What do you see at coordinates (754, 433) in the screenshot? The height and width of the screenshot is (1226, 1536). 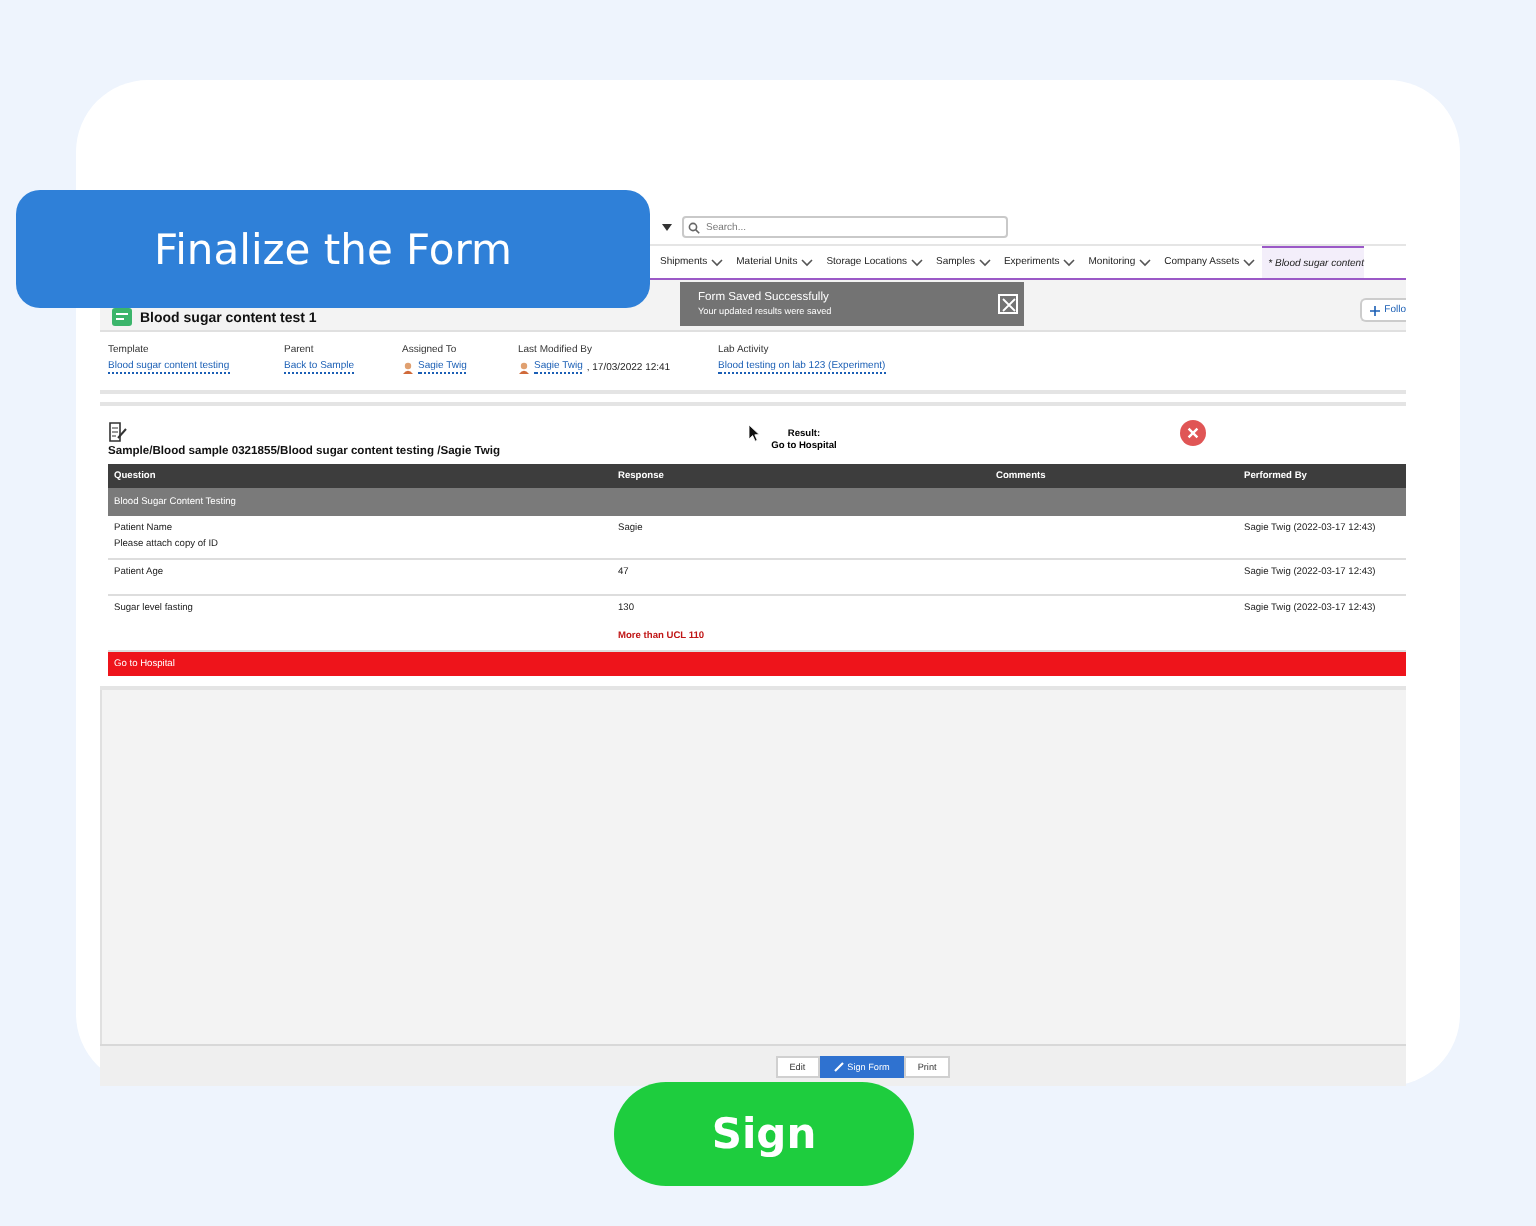 I see `cursor-icon` at bounding box center [754, 433].